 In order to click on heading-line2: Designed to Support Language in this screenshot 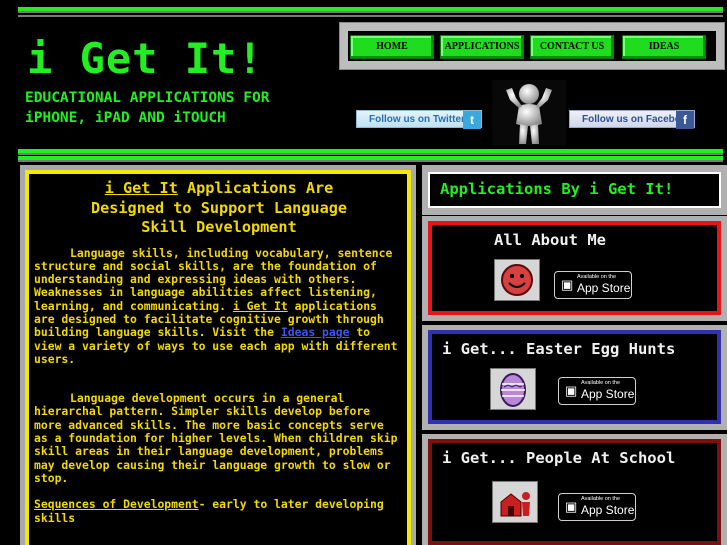, I will do `click(219, 207)`.